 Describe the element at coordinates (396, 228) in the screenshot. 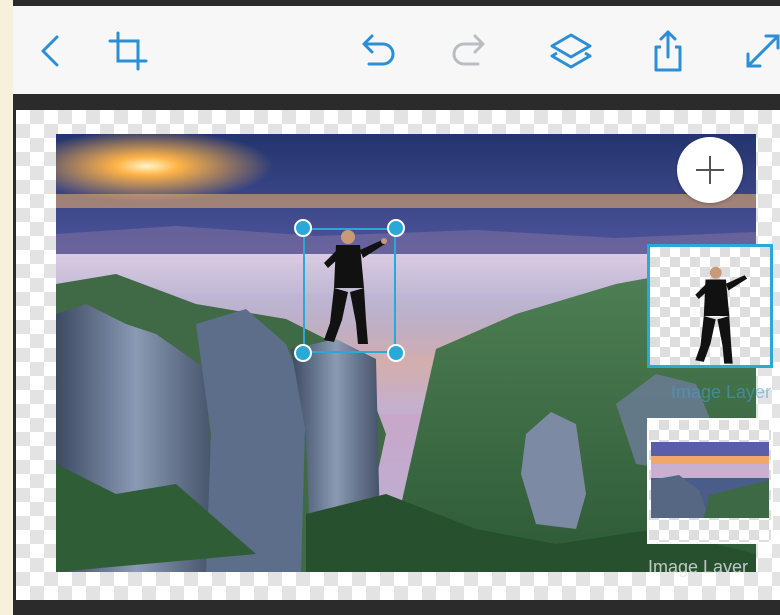

I see `resize-handle-top-right` at that location.